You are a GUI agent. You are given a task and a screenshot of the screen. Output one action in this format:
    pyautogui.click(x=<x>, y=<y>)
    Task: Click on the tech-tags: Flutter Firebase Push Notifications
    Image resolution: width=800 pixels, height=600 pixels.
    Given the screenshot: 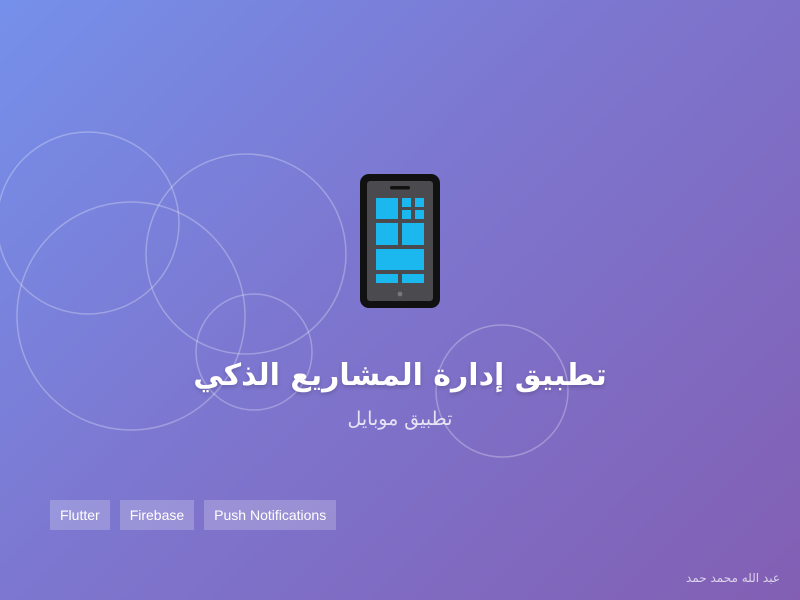 What is the action you would take?
    pyautogui.click(x=193, y=515)
    